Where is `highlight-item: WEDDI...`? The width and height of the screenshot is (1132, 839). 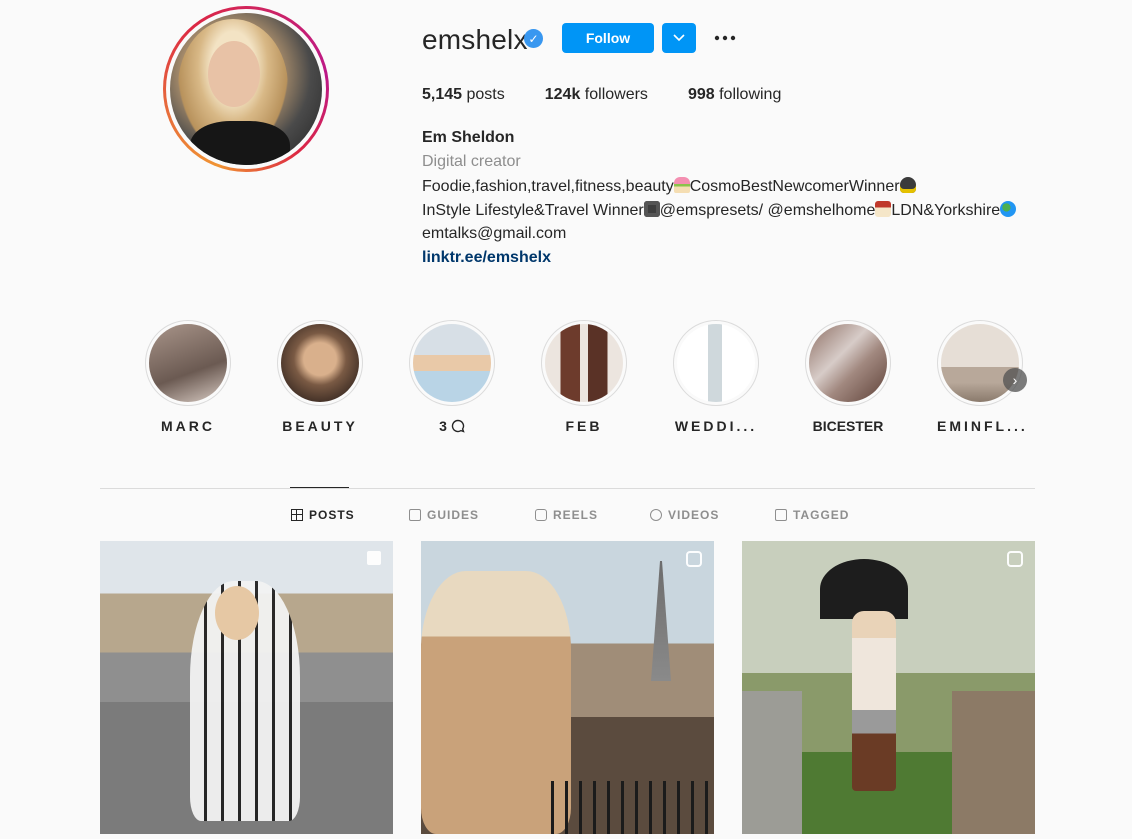
highlight-item: WEDDI... is located at coordinates (716, 377).